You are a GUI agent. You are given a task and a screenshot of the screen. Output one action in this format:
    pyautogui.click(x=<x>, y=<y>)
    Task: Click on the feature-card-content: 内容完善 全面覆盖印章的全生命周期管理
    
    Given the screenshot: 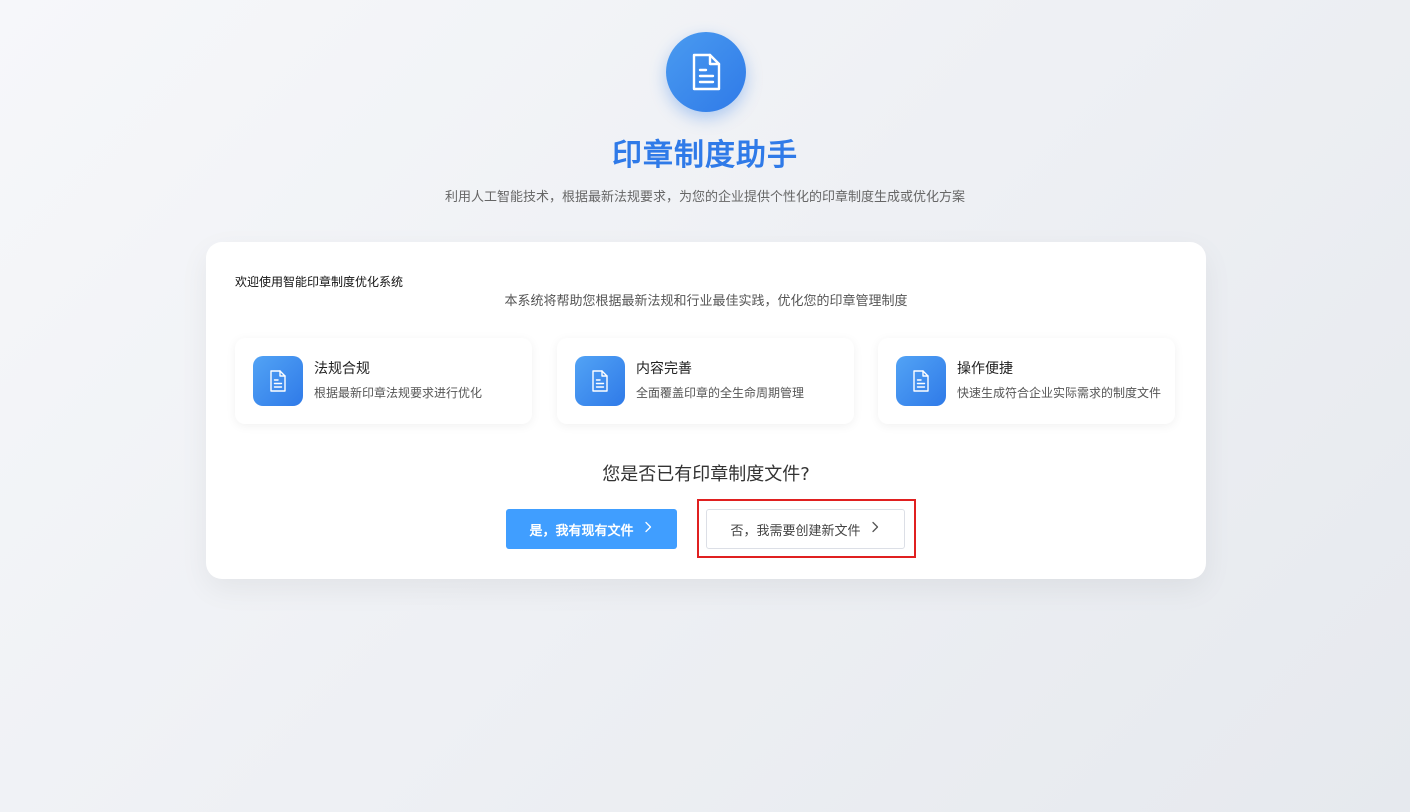 What is the action you would take?
    pyautogui.click(x=705, y=381)
    